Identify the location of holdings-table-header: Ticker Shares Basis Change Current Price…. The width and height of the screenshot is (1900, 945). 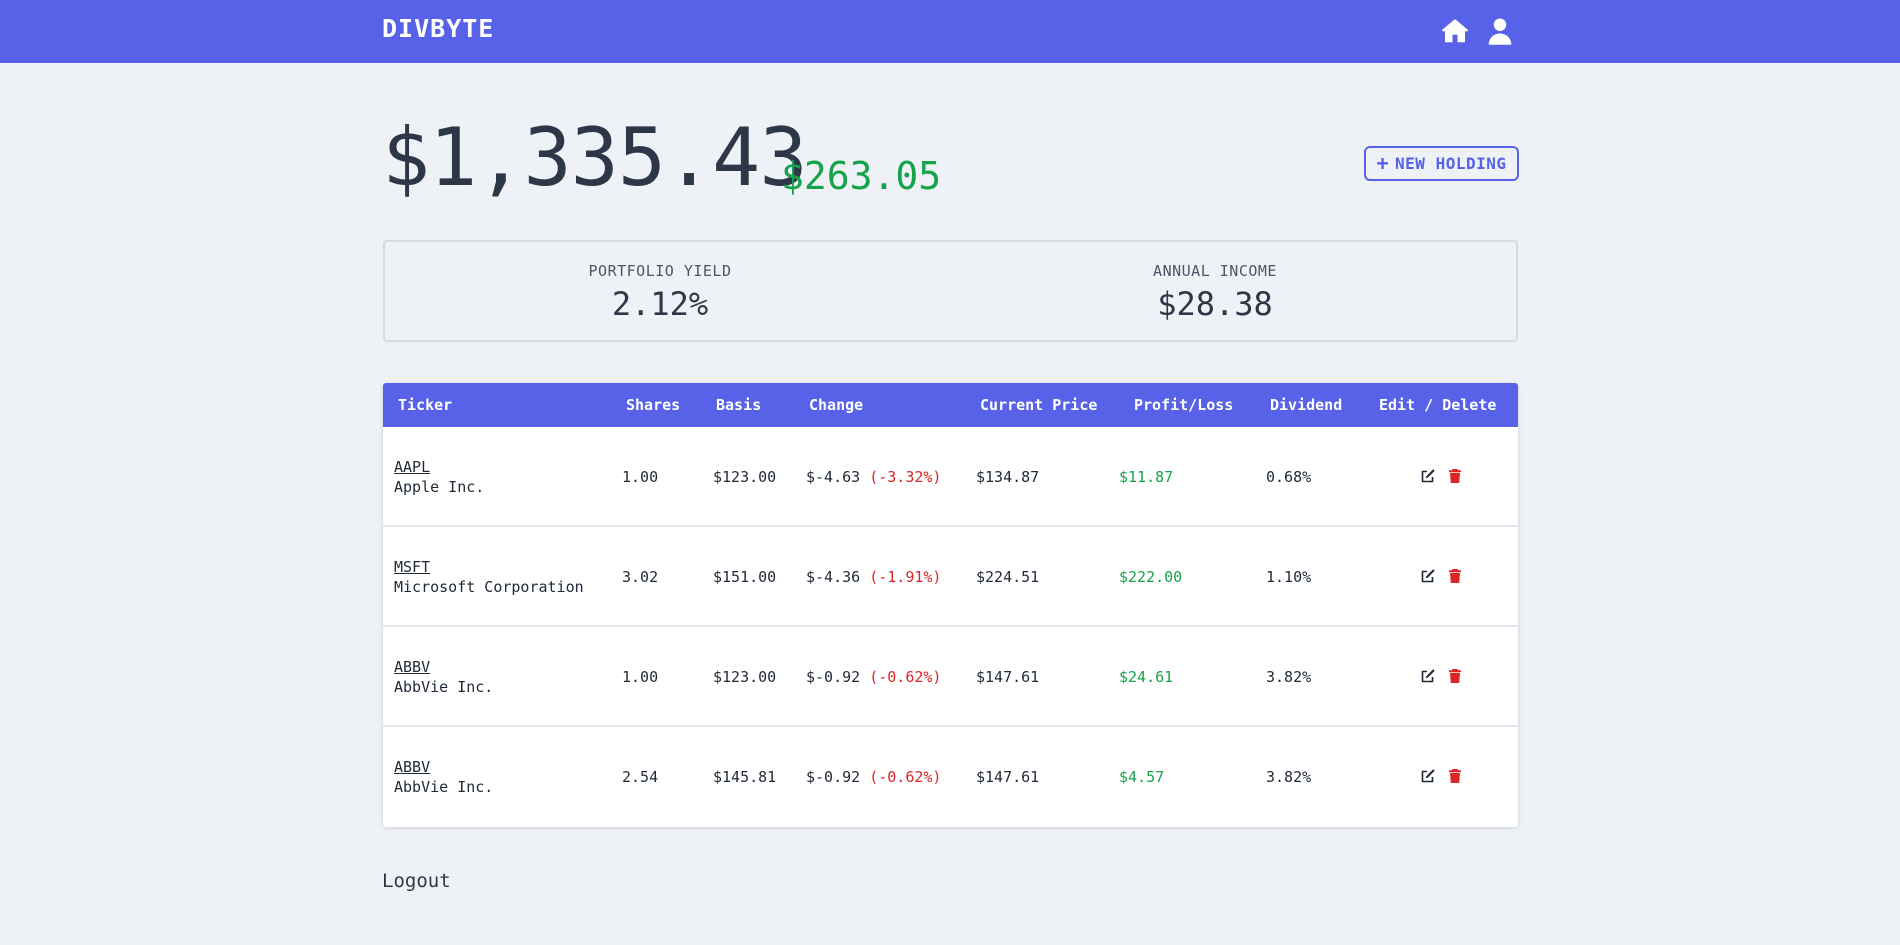
(950, 405).